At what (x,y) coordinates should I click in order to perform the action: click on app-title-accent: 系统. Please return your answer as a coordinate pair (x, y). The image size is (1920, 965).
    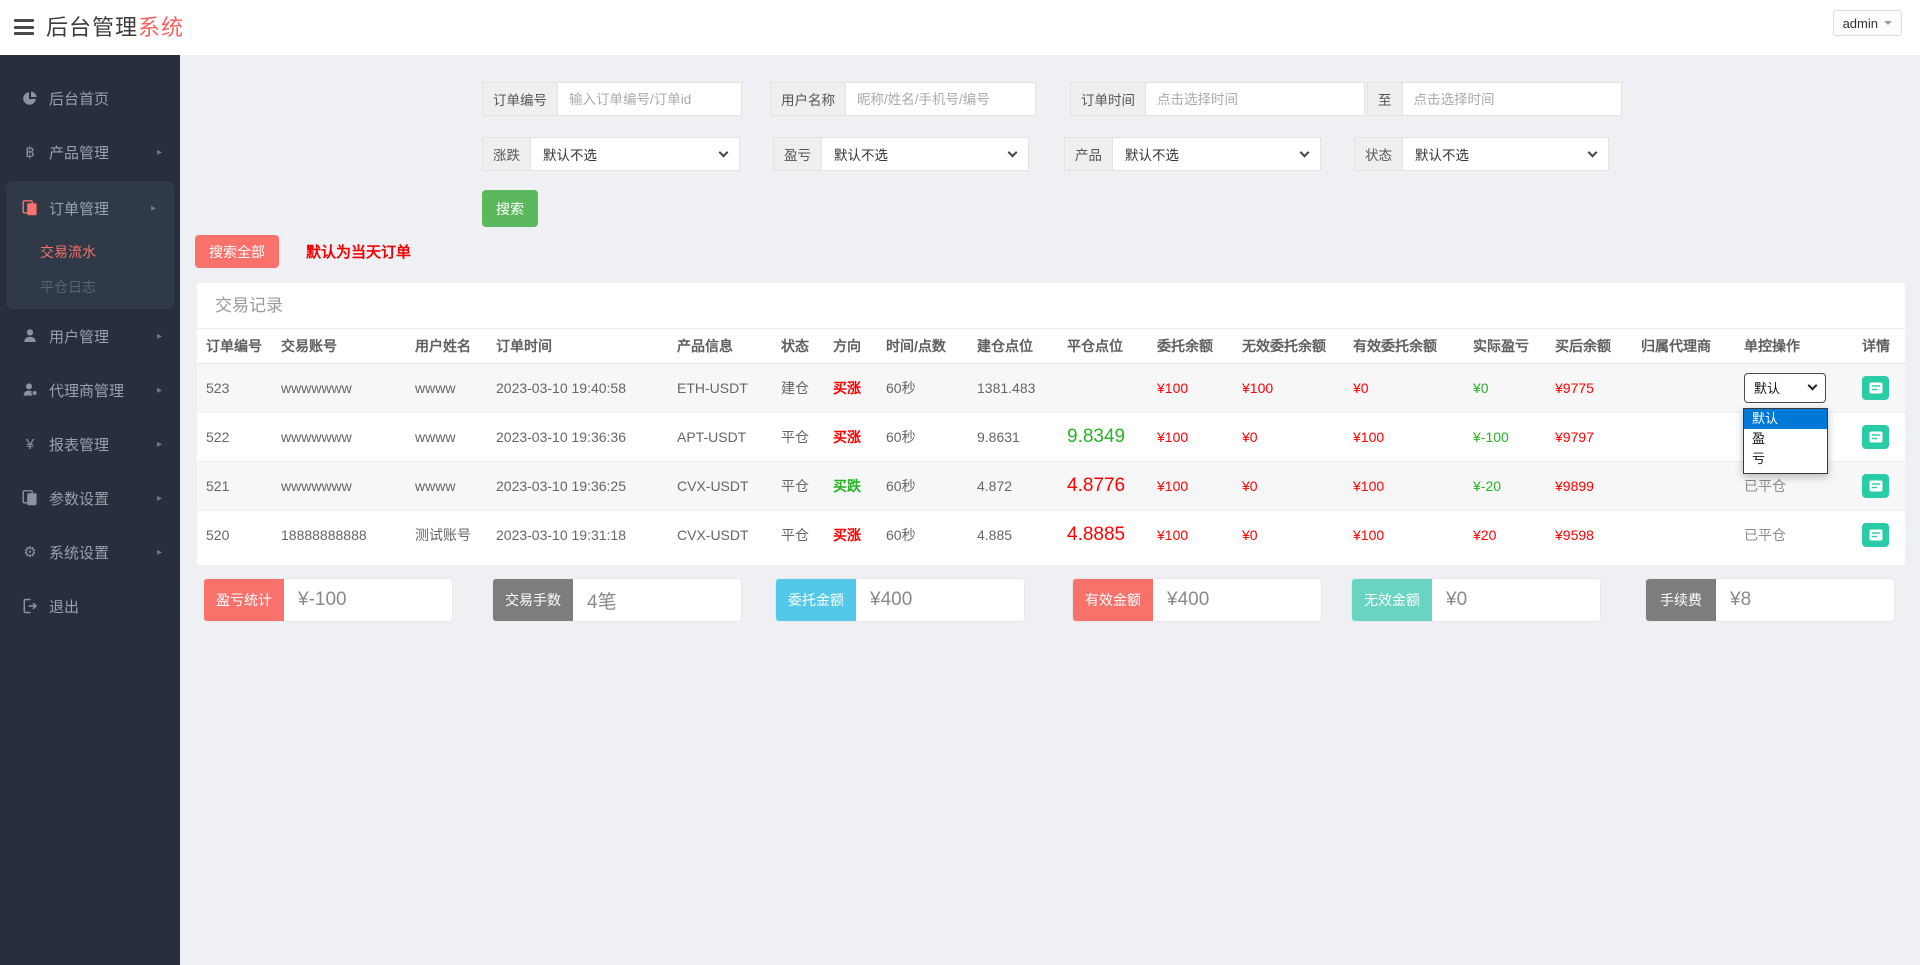
    Looking at the image, I should click on (161, 27).